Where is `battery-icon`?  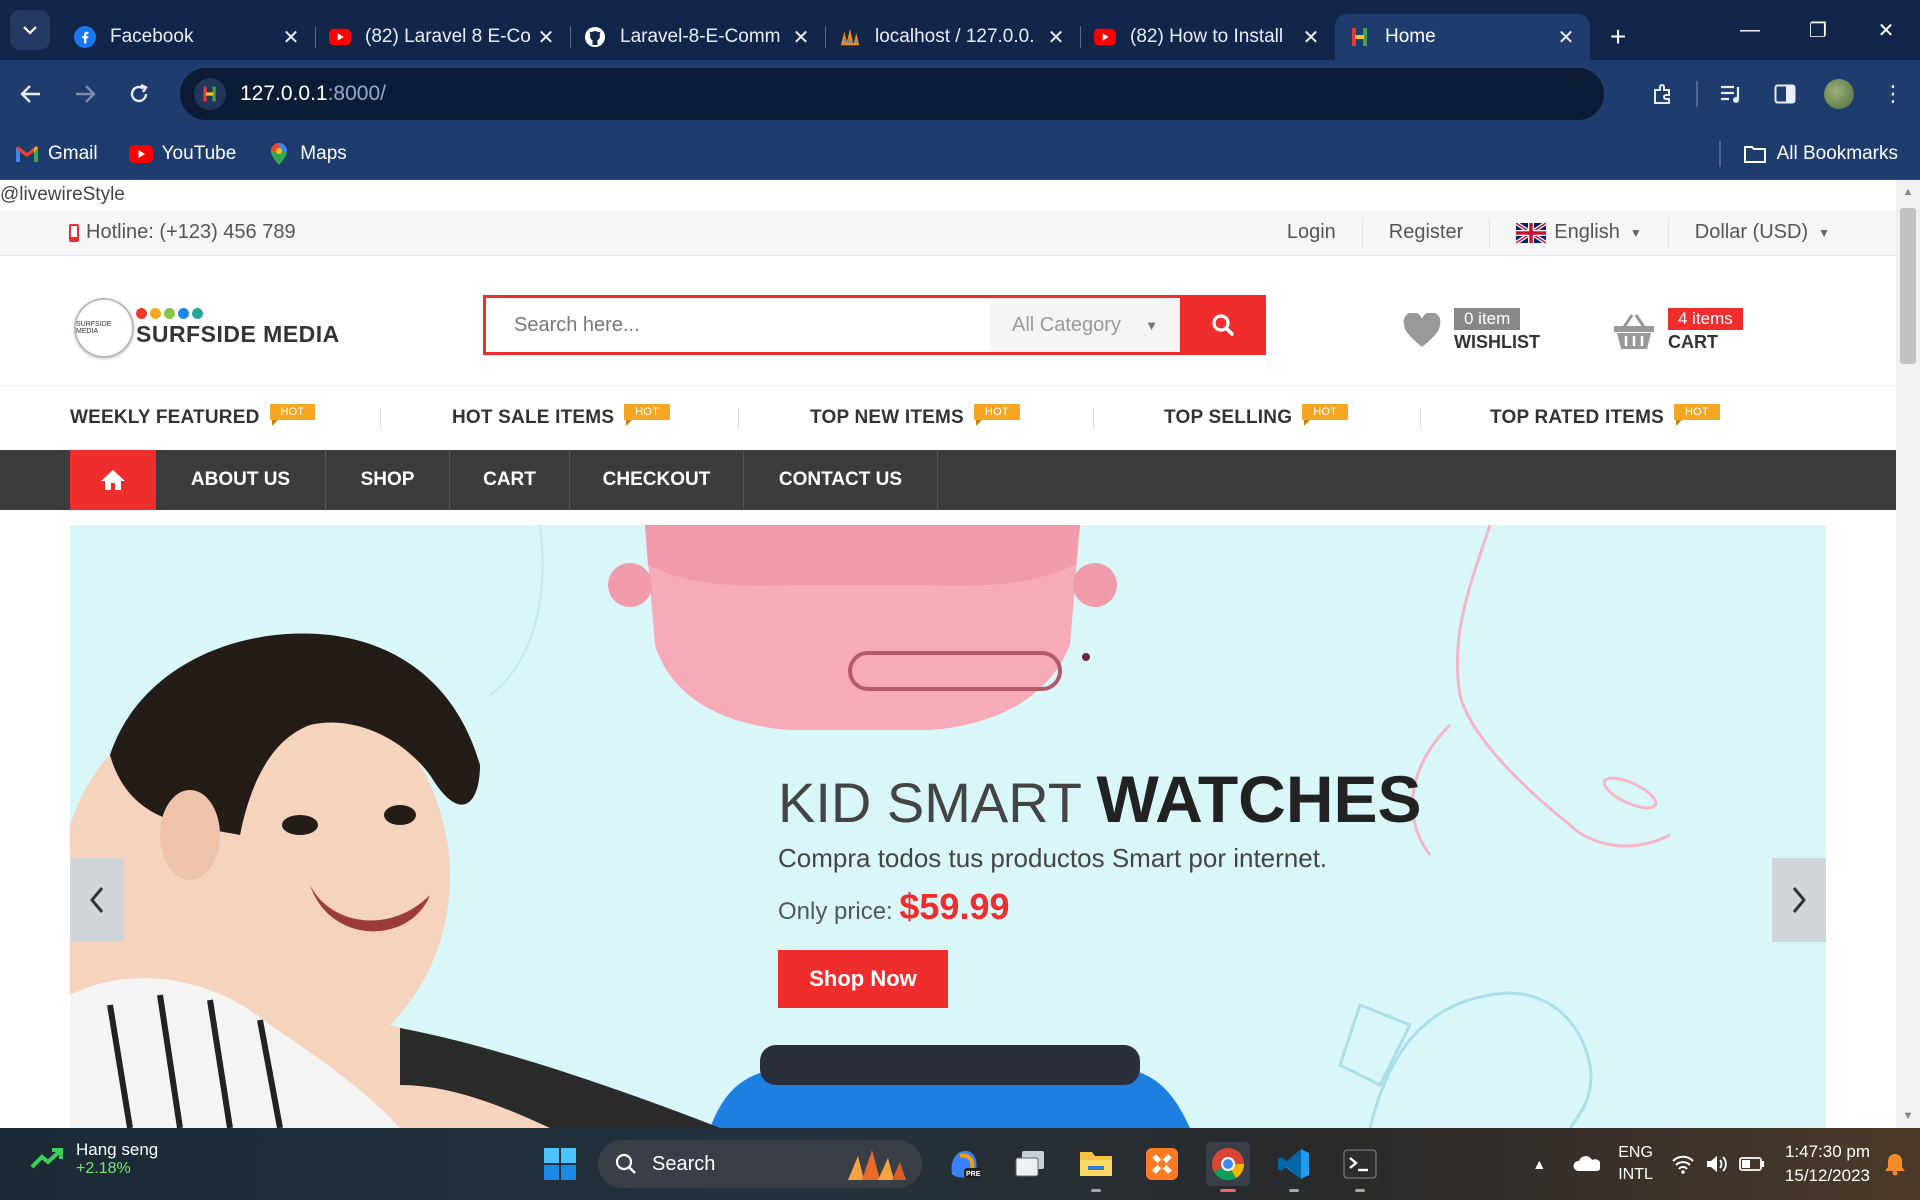
battery-icon is located at coordinates (1752, 1164).